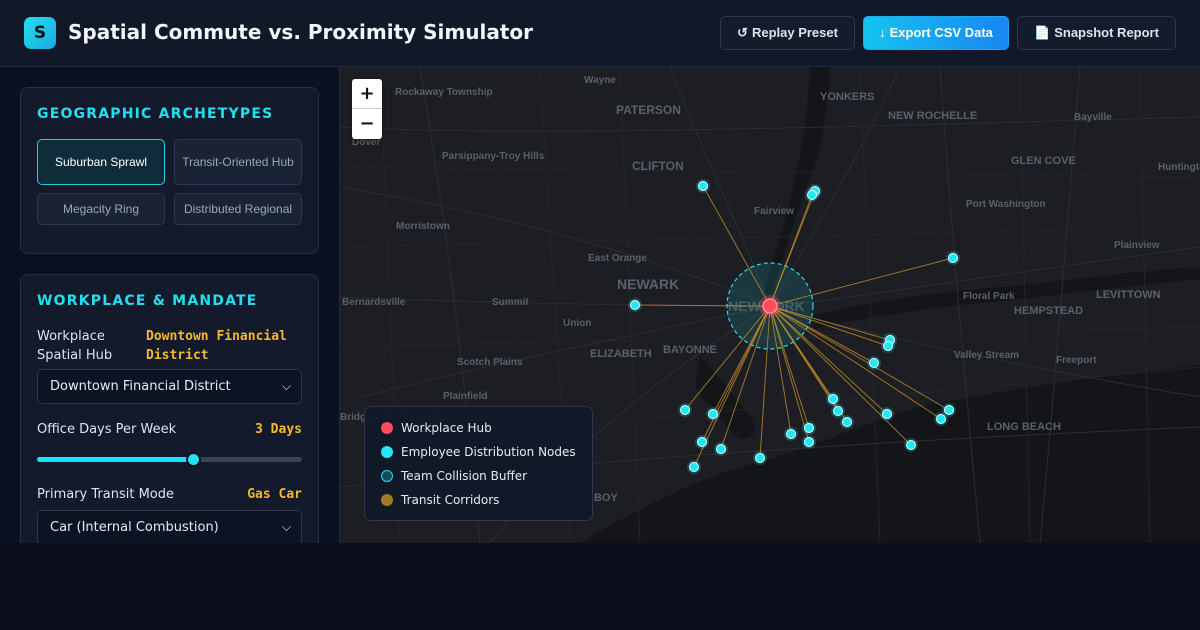  What do you see at coordinates (986, 355) in the screenshot?
I see `place-label: Valley Stream` at bounding box center [986, 355].